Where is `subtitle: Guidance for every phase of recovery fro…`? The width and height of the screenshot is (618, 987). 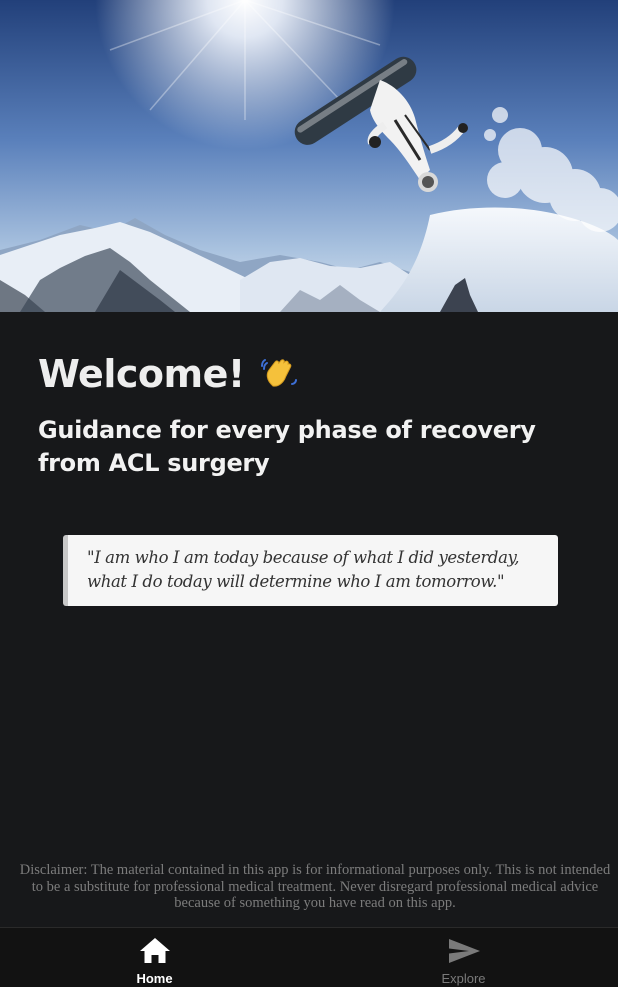 subtitle: Guidance for every phase of recovery fro… is located at coordinates (287, 446).